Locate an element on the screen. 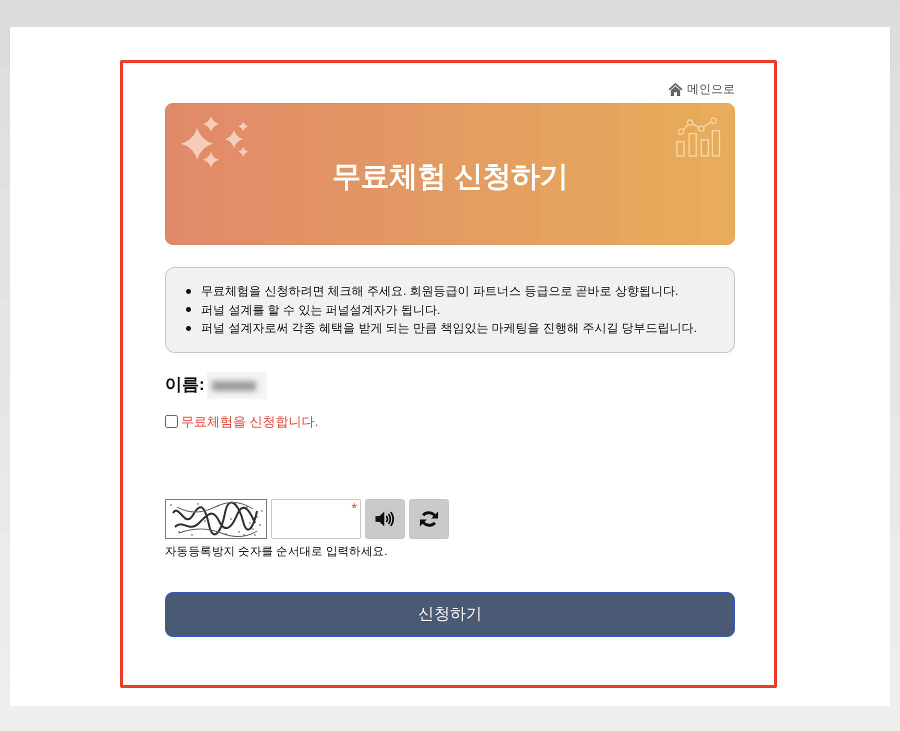 The height and width of the screenshot is (731, 900). apply-checkbox is located at coordinates (171, 421).